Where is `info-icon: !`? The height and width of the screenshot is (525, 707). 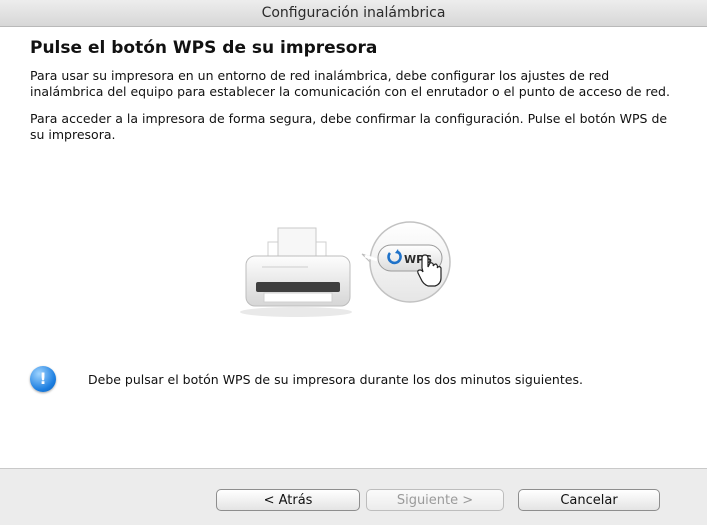
info-icon: ! is located at coordinates (43, 379).